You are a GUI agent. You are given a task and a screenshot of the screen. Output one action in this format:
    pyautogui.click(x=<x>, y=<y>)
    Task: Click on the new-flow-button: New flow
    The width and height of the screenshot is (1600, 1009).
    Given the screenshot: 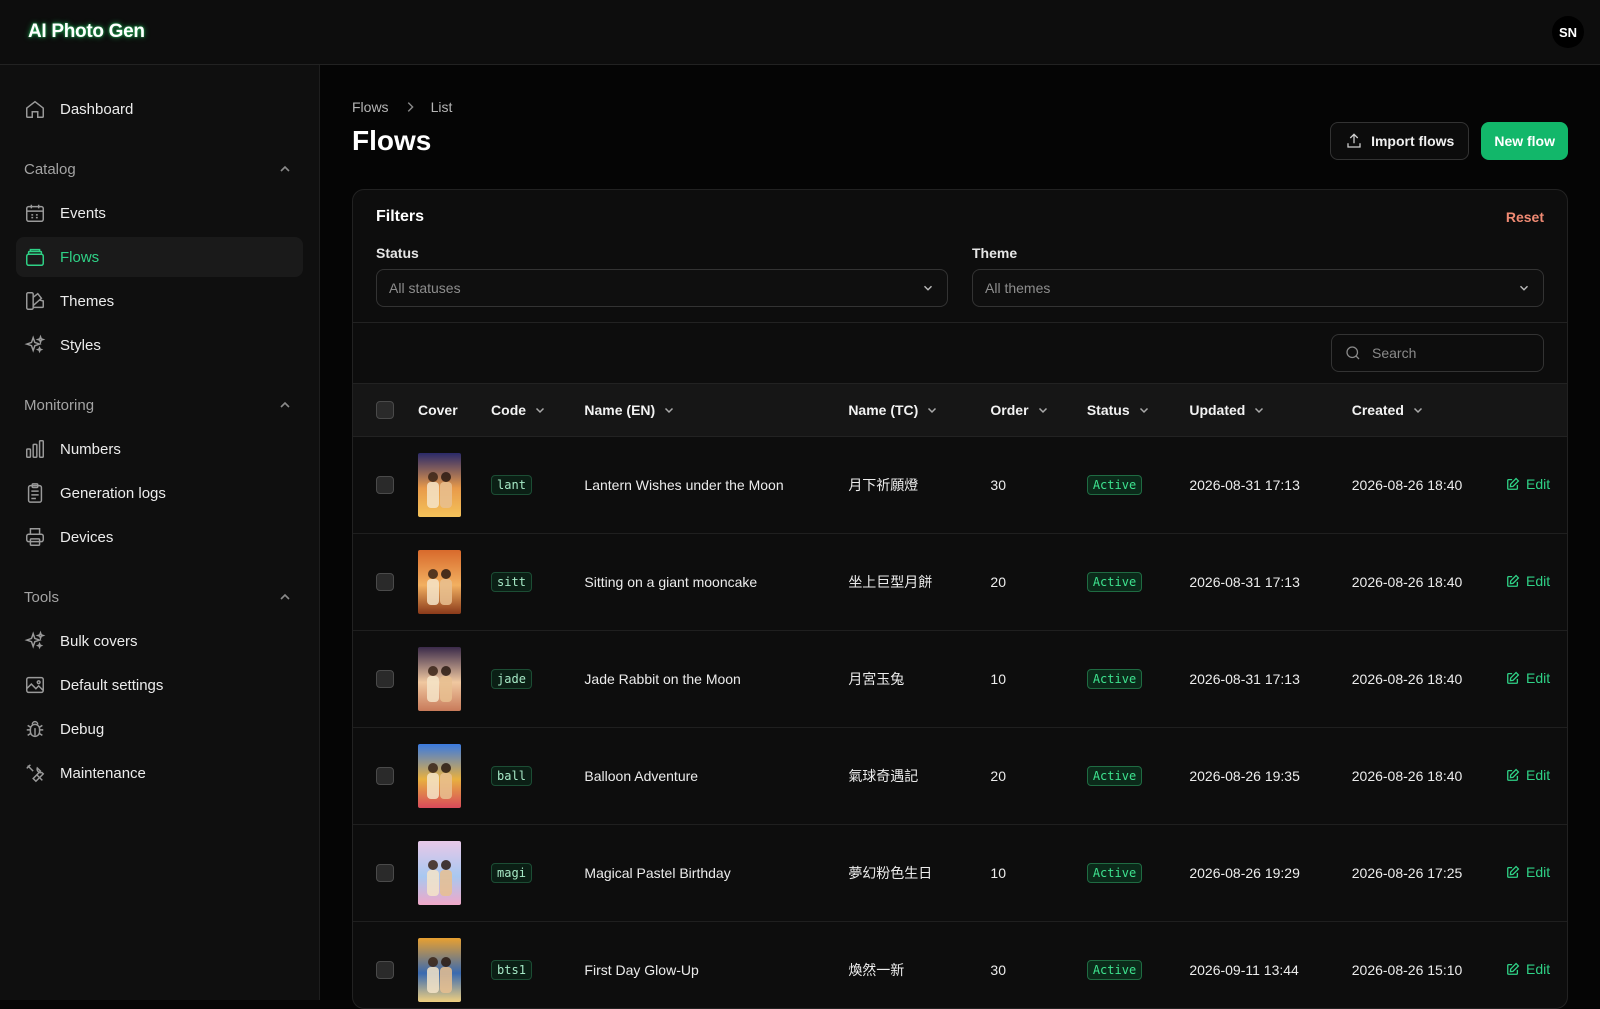 What is the action you would take?
    pyautogui.click(x=1524, y=141)
    